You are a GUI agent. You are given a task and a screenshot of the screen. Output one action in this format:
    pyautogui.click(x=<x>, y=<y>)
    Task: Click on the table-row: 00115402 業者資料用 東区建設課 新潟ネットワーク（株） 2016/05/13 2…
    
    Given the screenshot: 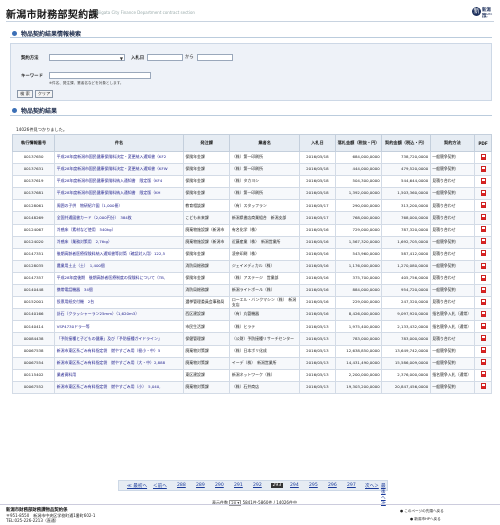 What is the action you would take?
    pyautogui.click(x=251, y=375)
    